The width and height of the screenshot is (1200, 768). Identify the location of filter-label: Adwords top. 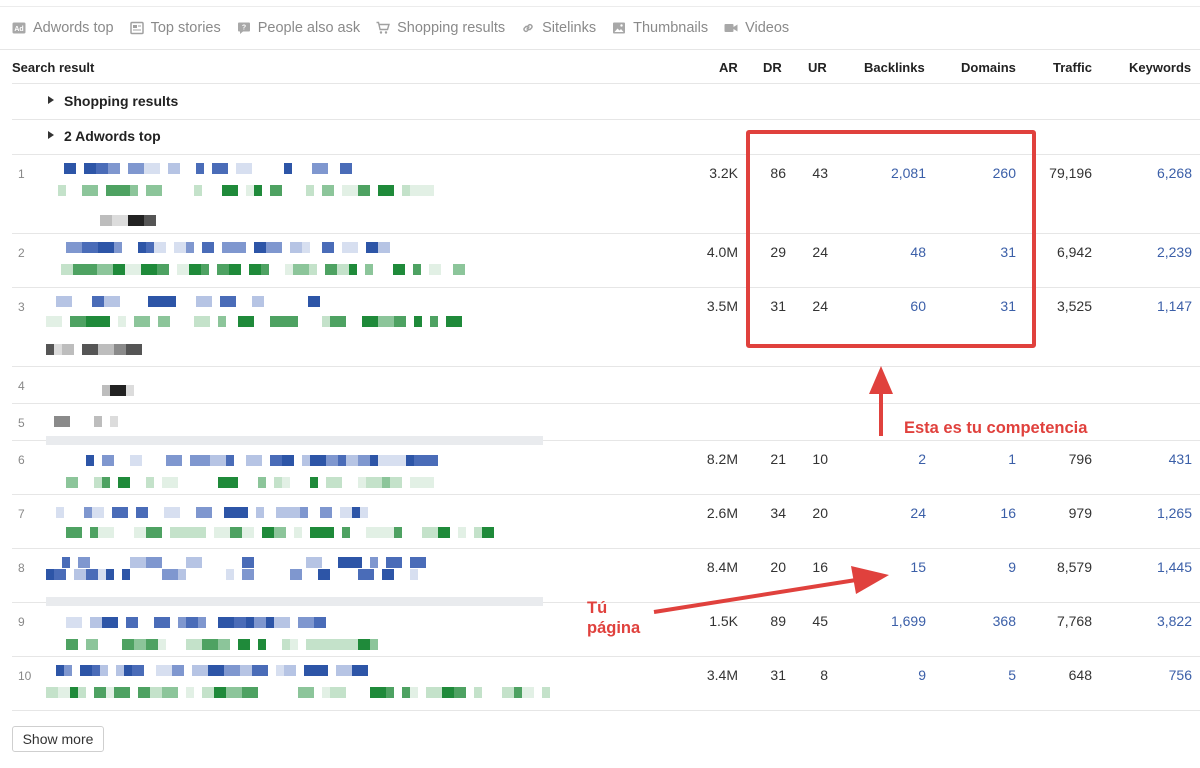
(73, 28).